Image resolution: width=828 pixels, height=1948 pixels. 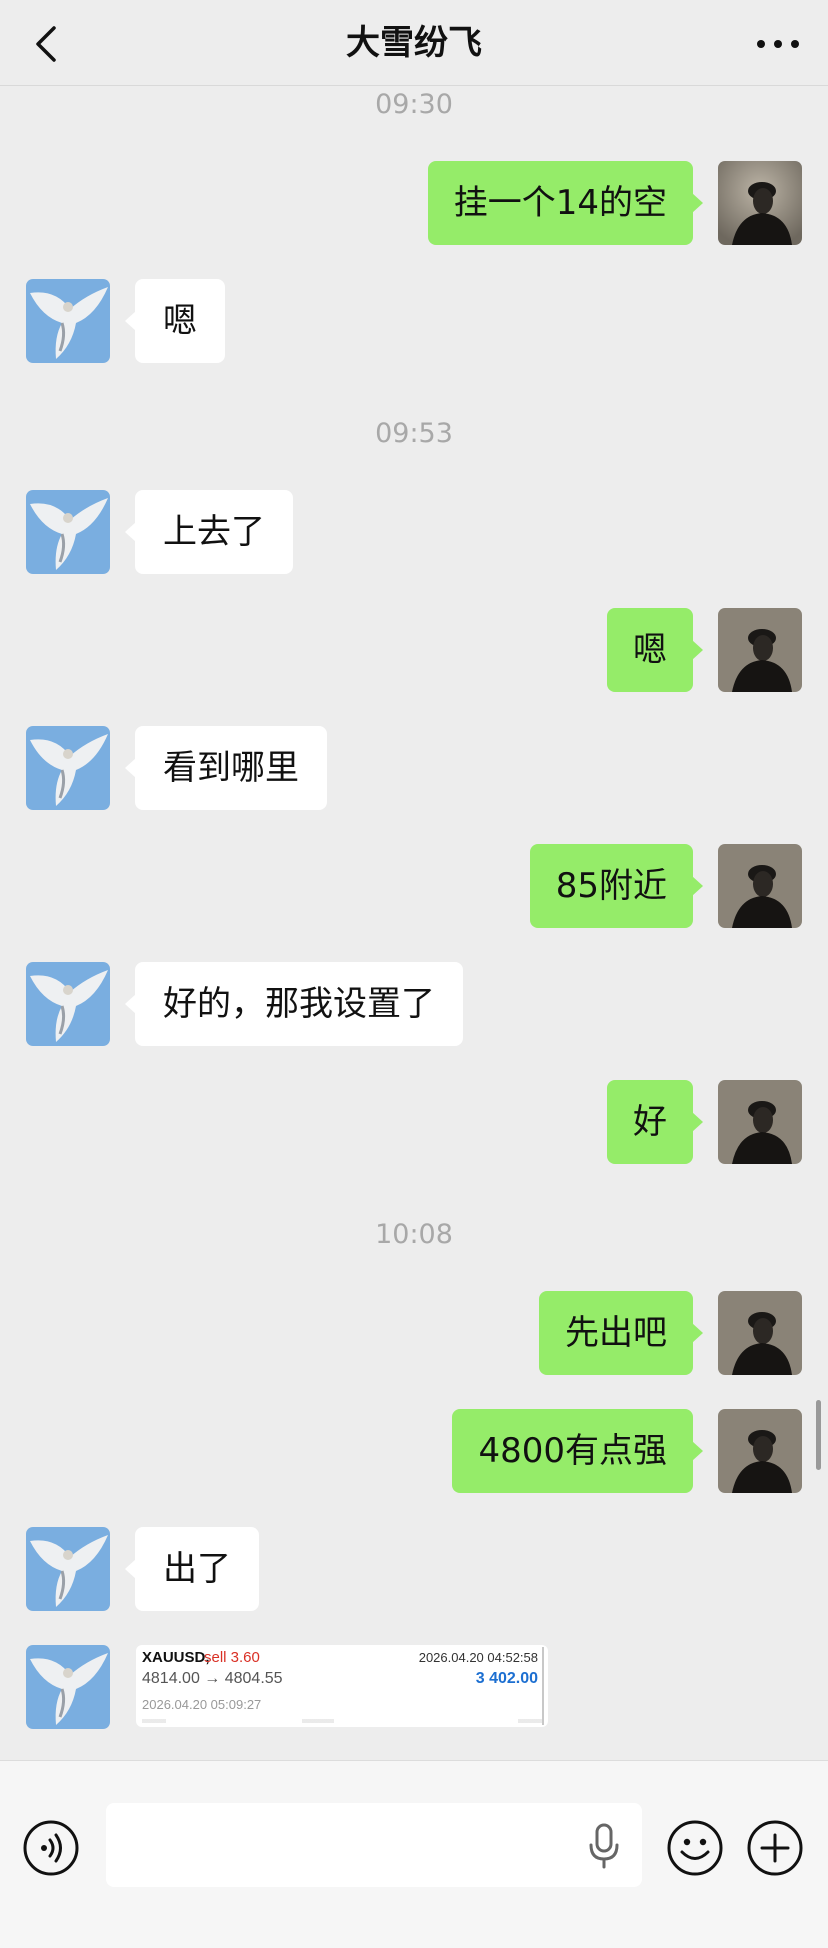 I want to click on timestamp: 10:08, so click(x=414, y=1234).